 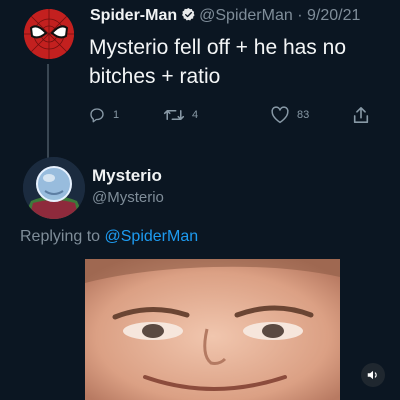 I want to click on spiderman-avatar, so click(x=49, y=34).